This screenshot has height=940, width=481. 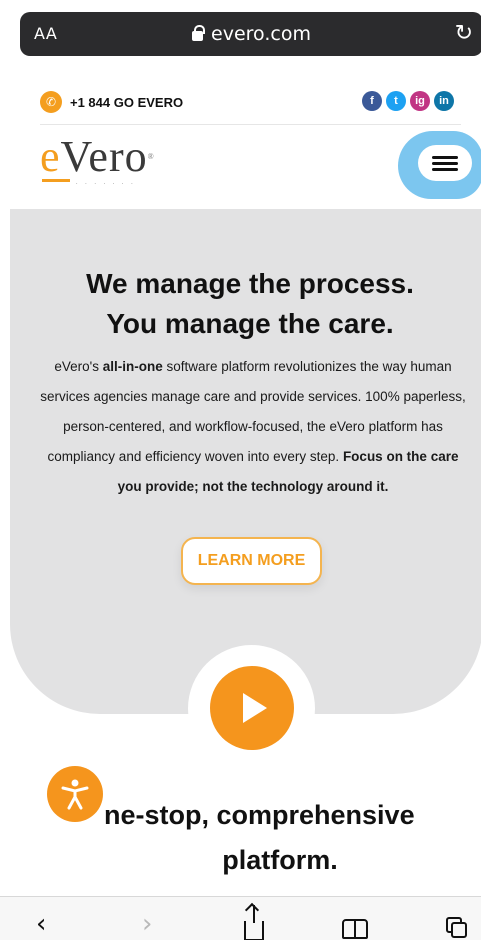 What do you see at coordinates (420, 101) in the screenshot?
I see `instagram-icon: ig` at bounding box center [420, 101].